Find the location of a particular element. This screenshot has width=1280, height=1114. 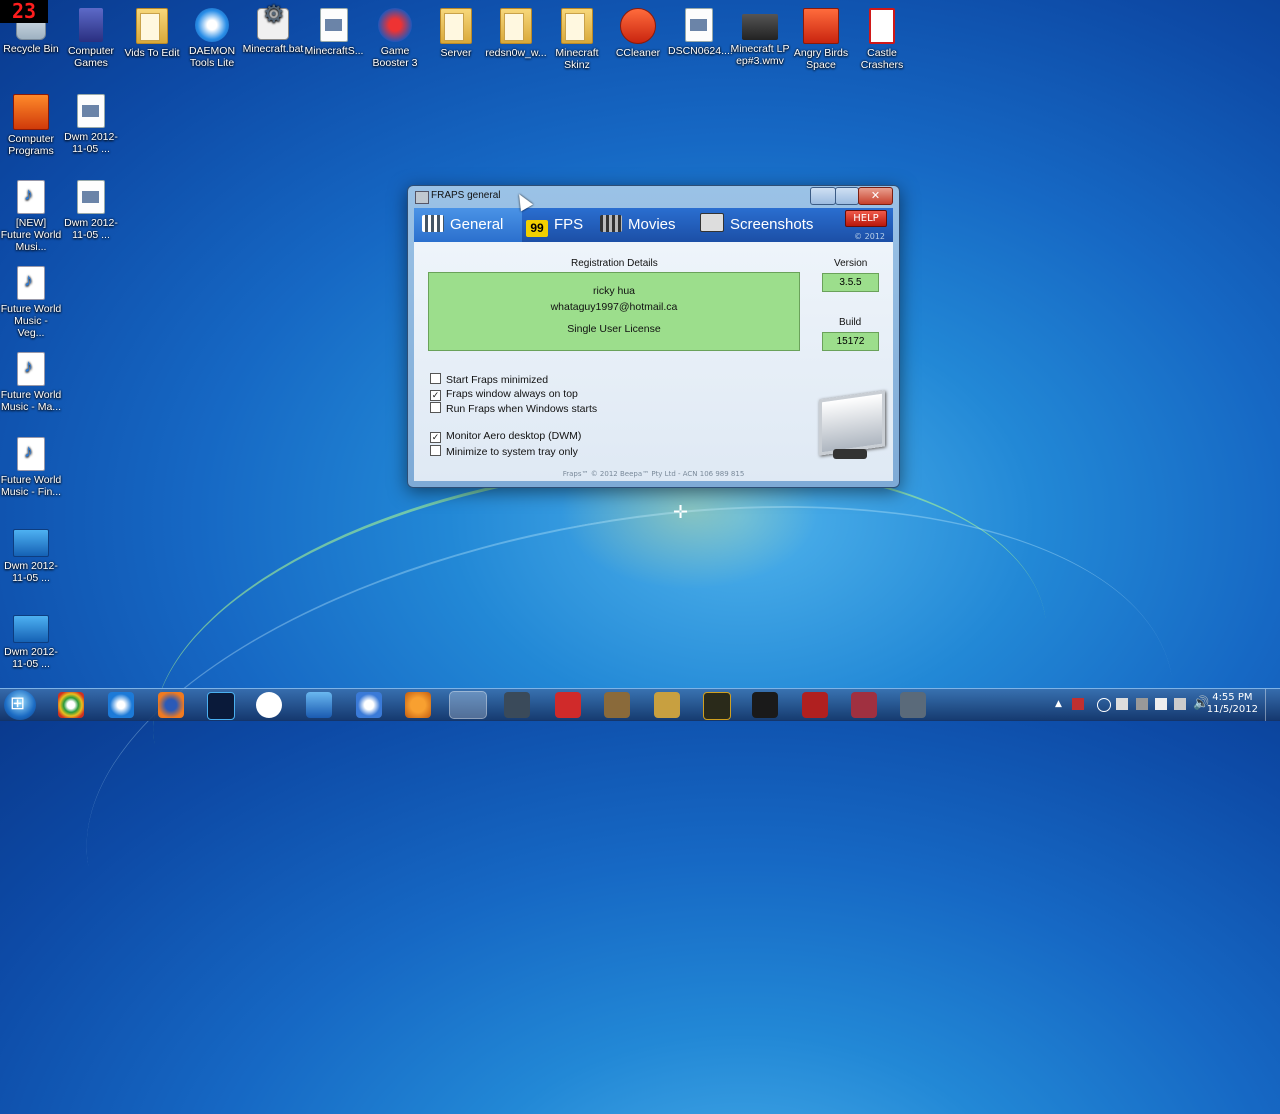

option-label: Run Fraps when Windows starts is located at coordinates (522, 409).